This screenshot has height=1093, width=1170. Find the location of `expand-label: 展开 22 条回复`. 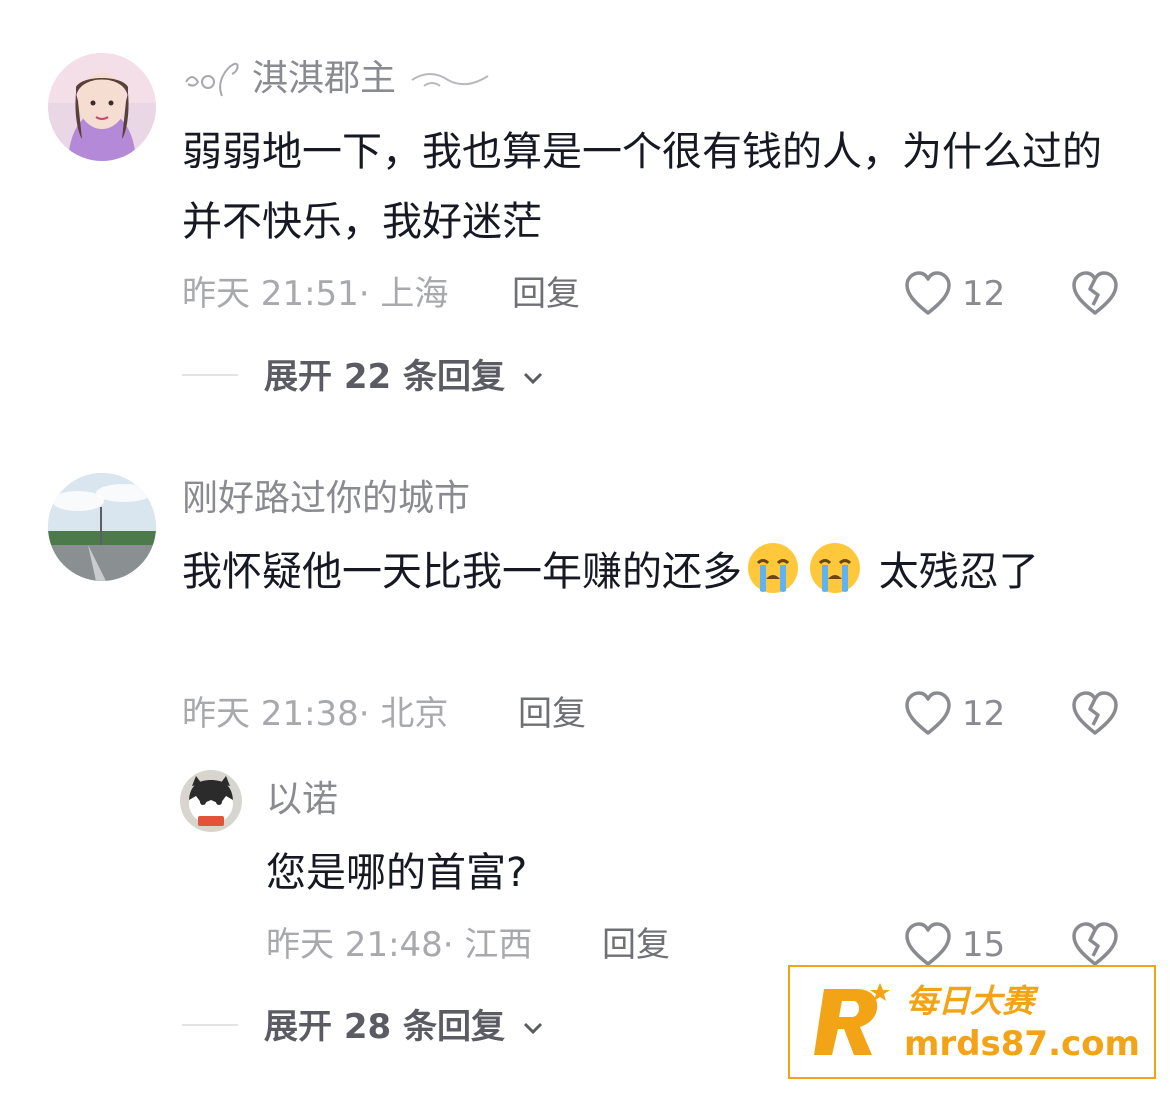

expand-label: 展开 22 条回复 is located at coordinates (384, 377).